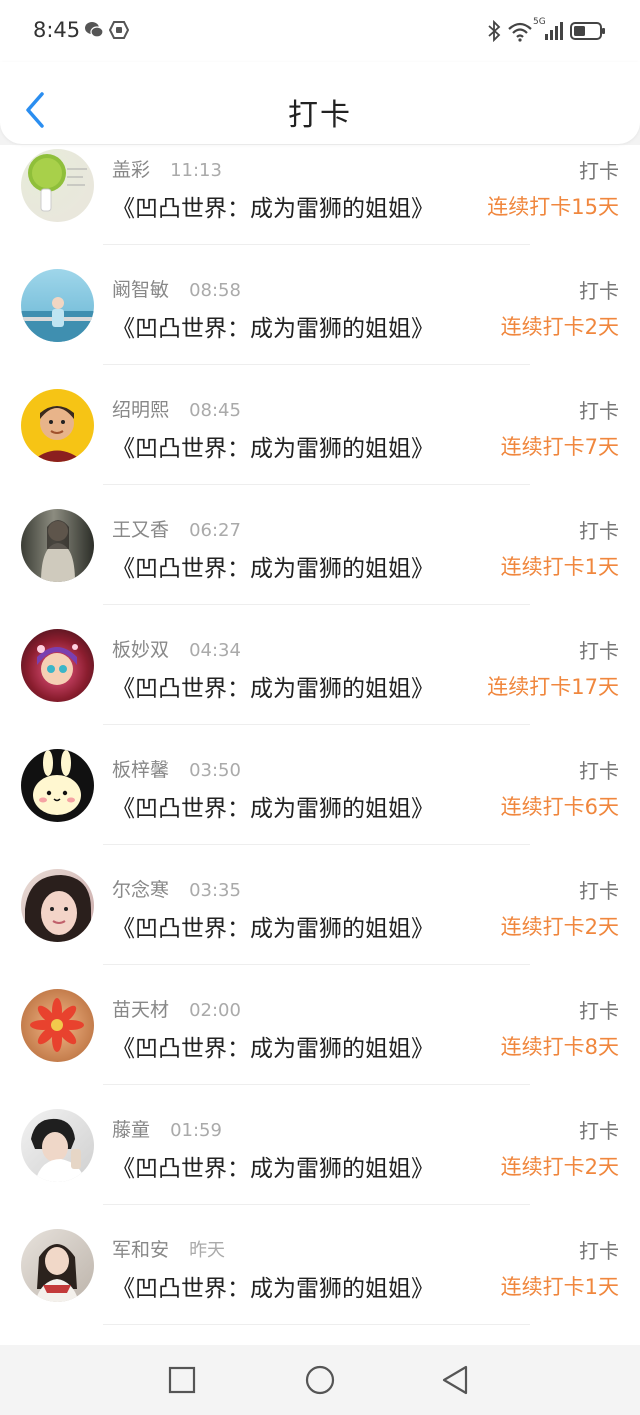 This screenshot has width=640, height=1415. Describe the element at coordinates (215, 530) in the screenshot. I see `checkin-time: 06:27` at that location.